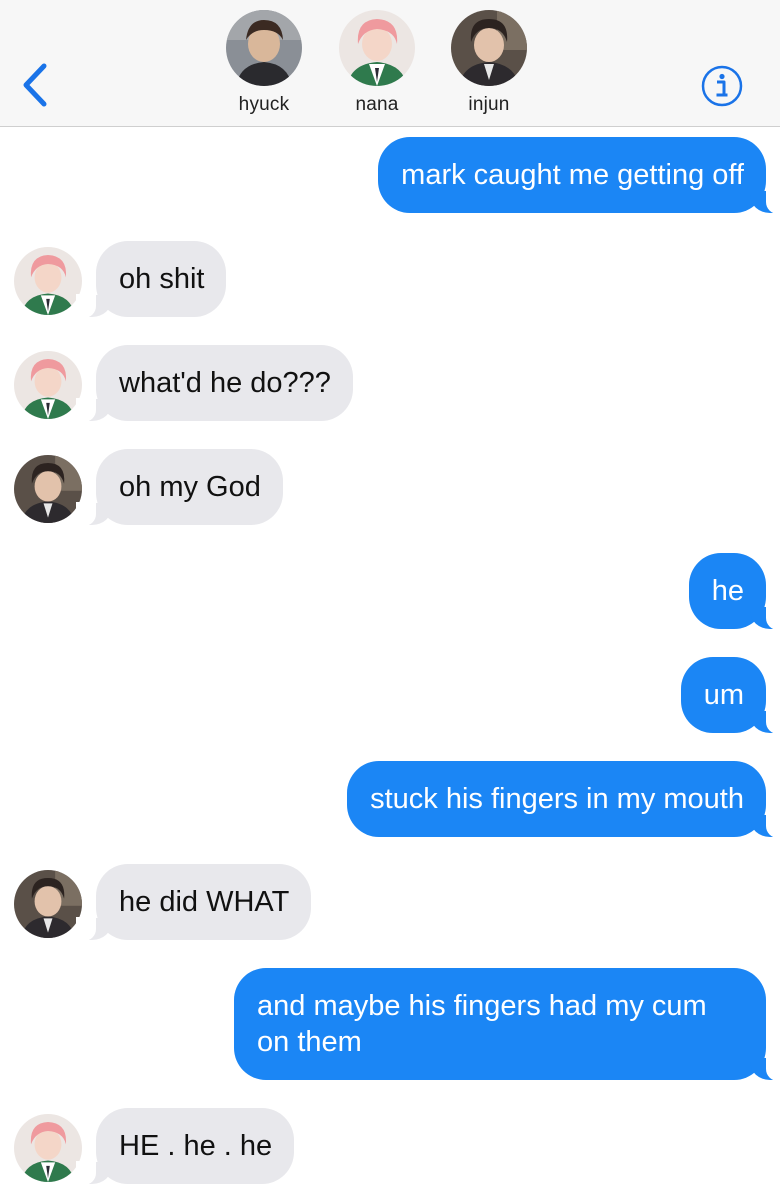  I want to click on contact-name: nana, so click(377, 104).